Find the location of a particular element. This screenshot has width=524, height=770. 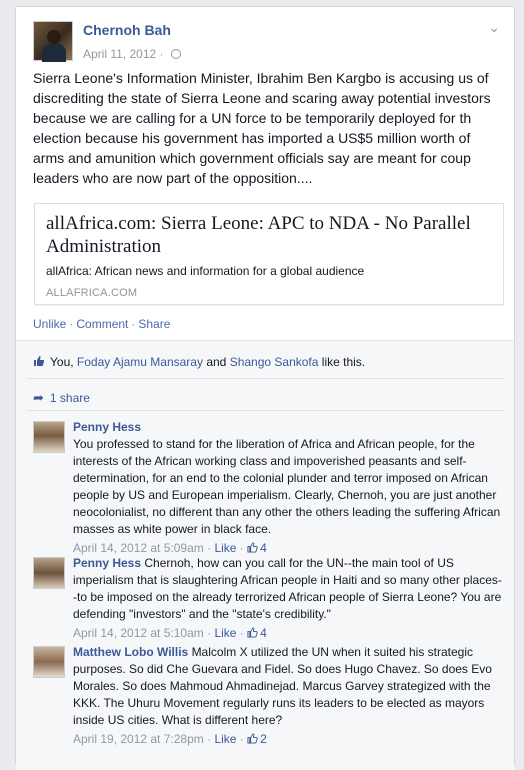

comment-meta: April 14, 2012 at 5:09am · Like · 4 is located at coordinates (289, 548).